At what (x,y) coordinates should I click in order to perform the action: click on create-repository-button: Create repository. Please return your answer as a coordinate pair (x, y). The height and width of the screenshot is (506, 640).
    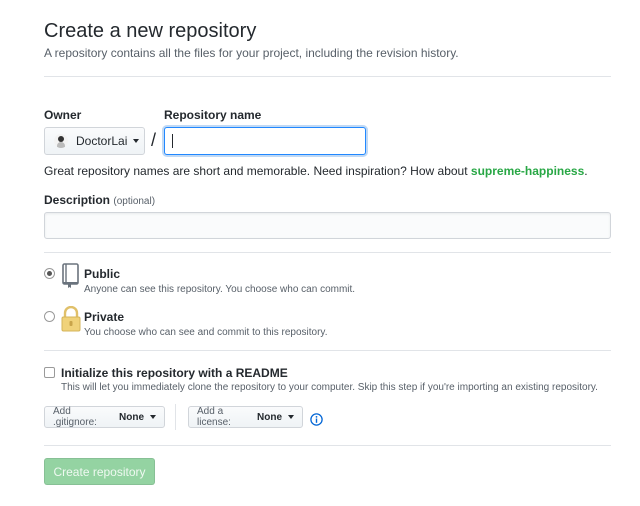
    Looking at the image, I should click on (99, 471).